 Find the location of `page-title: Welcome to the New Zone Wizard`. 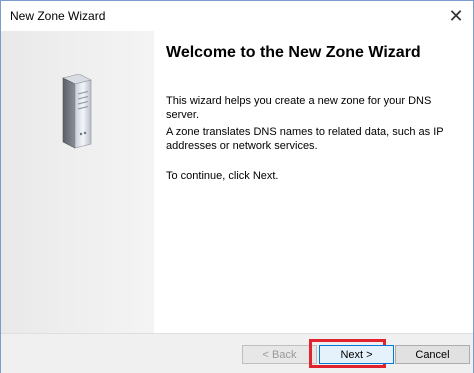

page-title: Welcome to the New Zone Wizard is located at coordinates (293, 52).